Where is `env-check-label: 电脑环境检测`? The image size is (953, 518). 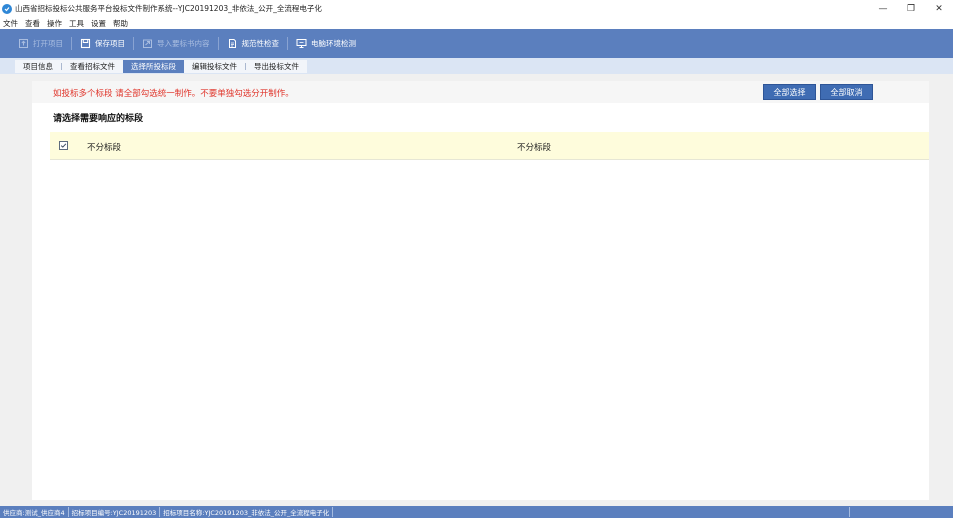
env-check-label: 电脑环境检测 is located at coordinates (333, 43).